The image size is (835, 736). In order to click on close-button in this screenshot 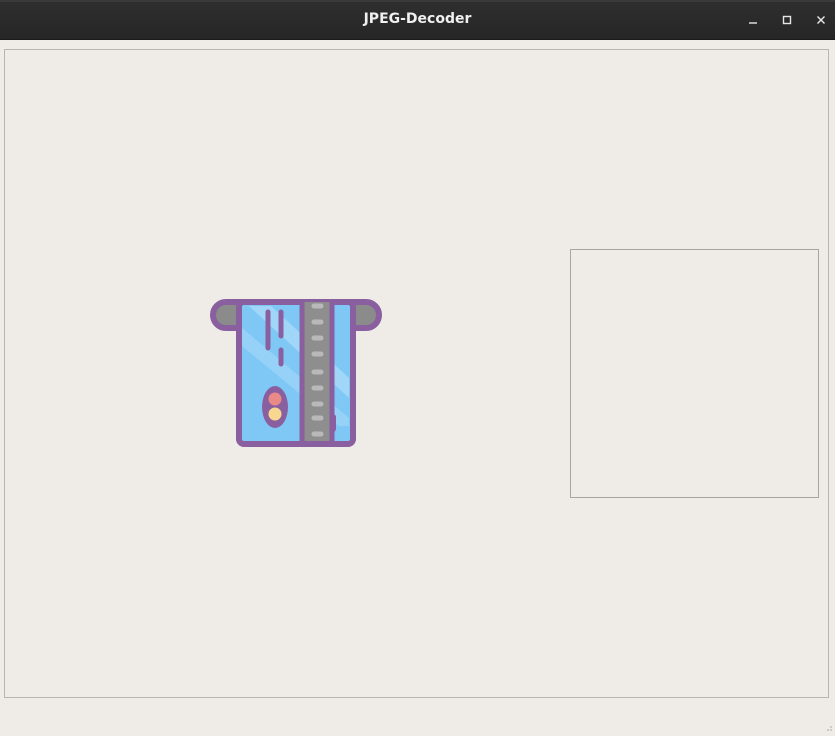, I will do `click(821, 20)`.